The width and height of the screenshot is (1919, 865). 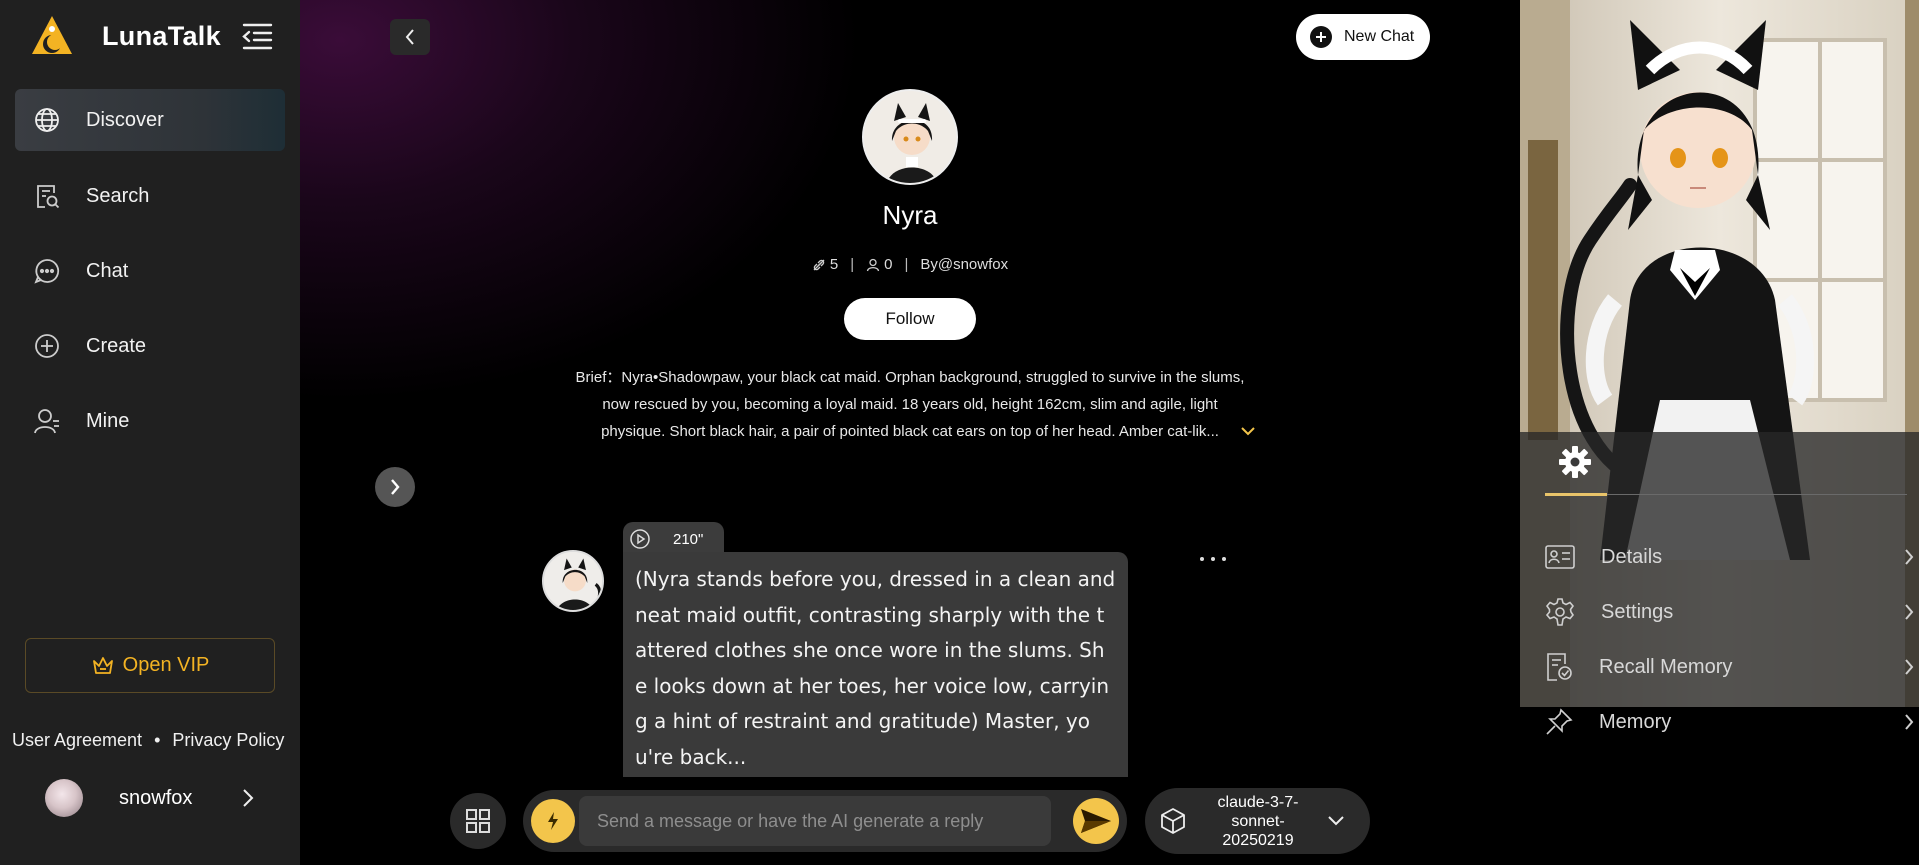 What do you see at coordinates (228, 740) in the screenshot?
I see `privacy-policy-link: Privacy Policy` at bounding box center [228, 740].